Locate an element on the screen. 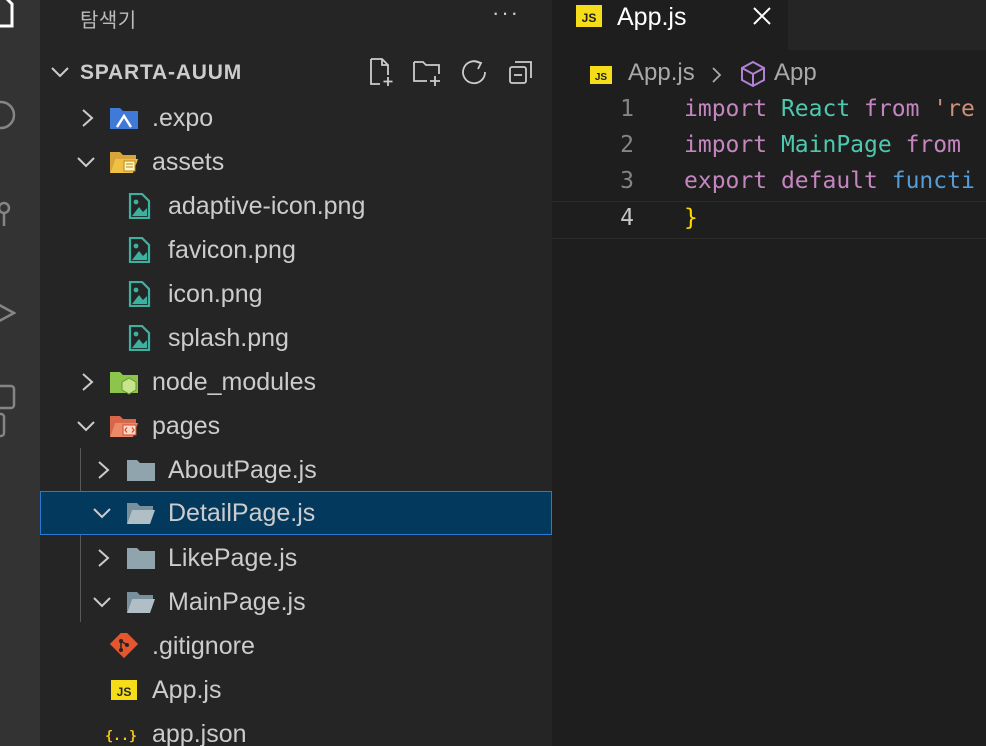  tree-item-favicon: favicon.png is located at coordinates (296, 250).